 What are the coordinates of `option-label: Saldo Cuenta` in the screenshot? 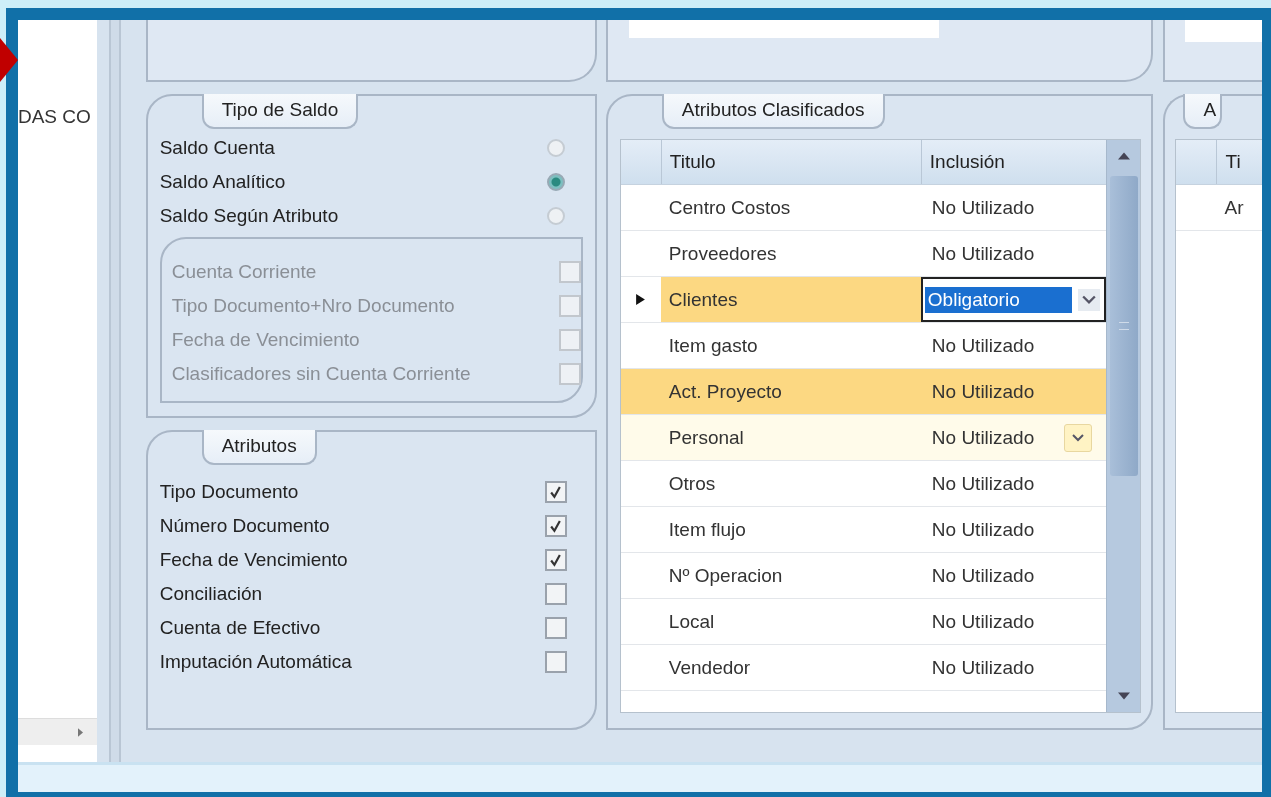 It's located at (217, 148).